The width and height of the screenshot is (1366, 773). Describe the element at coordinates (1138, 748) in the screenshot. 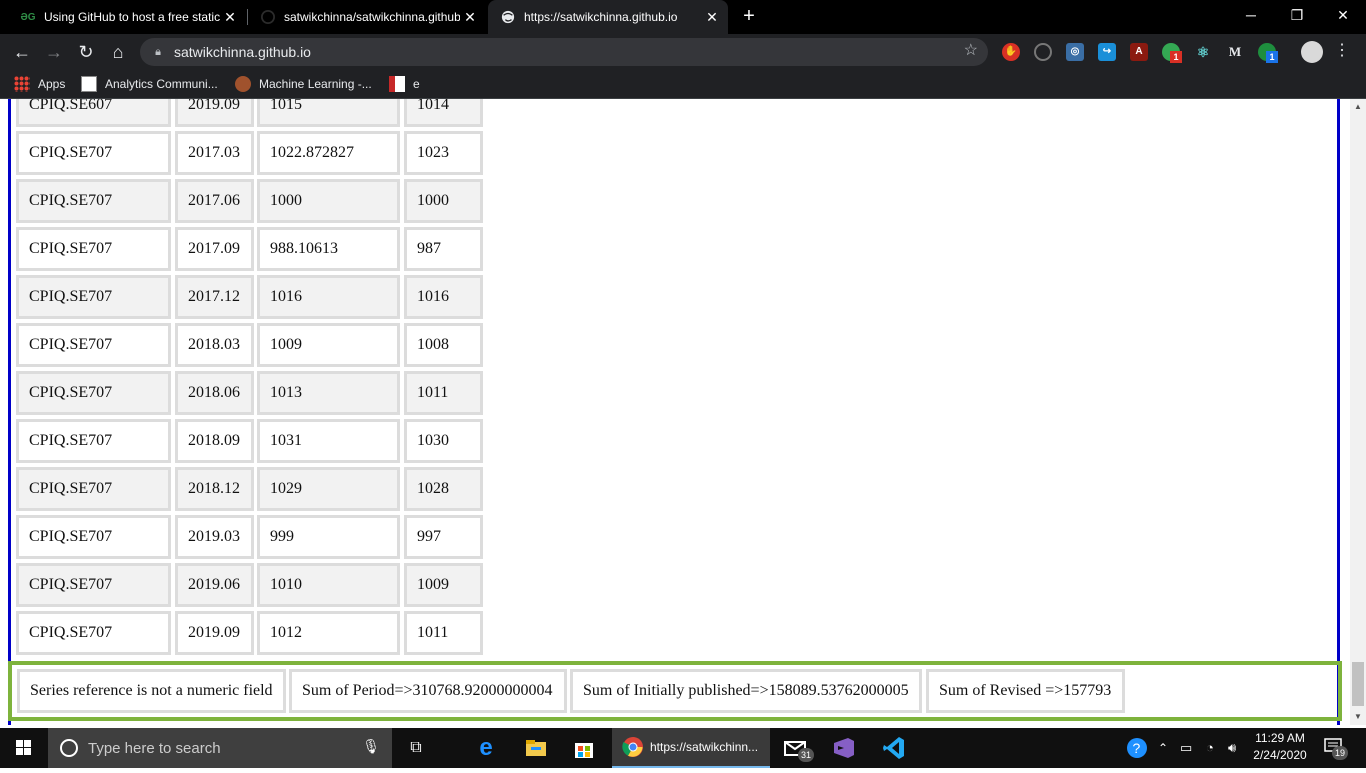

I see `help-icon: ?` at that location.